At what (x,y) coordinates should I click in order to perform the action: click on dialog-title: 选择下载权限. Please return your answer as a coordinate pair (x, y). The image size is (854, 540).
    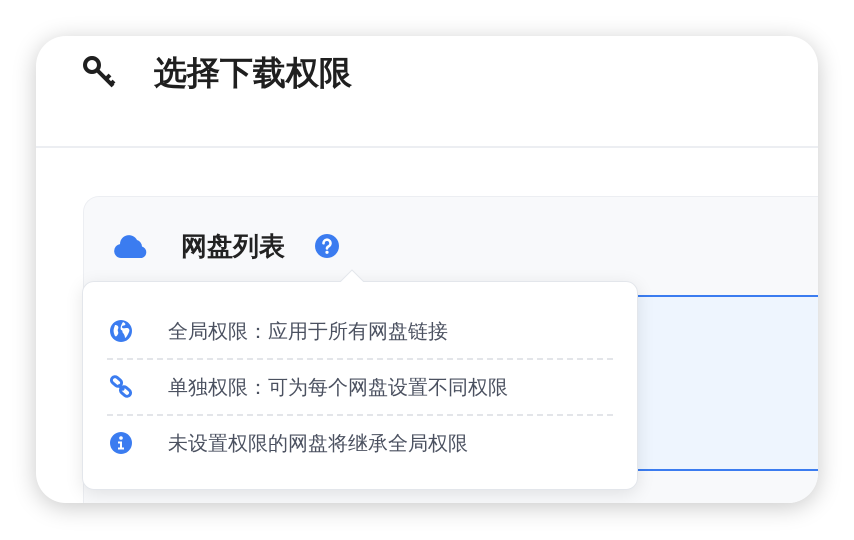
    Looking at the image, I should click on (253, 73).